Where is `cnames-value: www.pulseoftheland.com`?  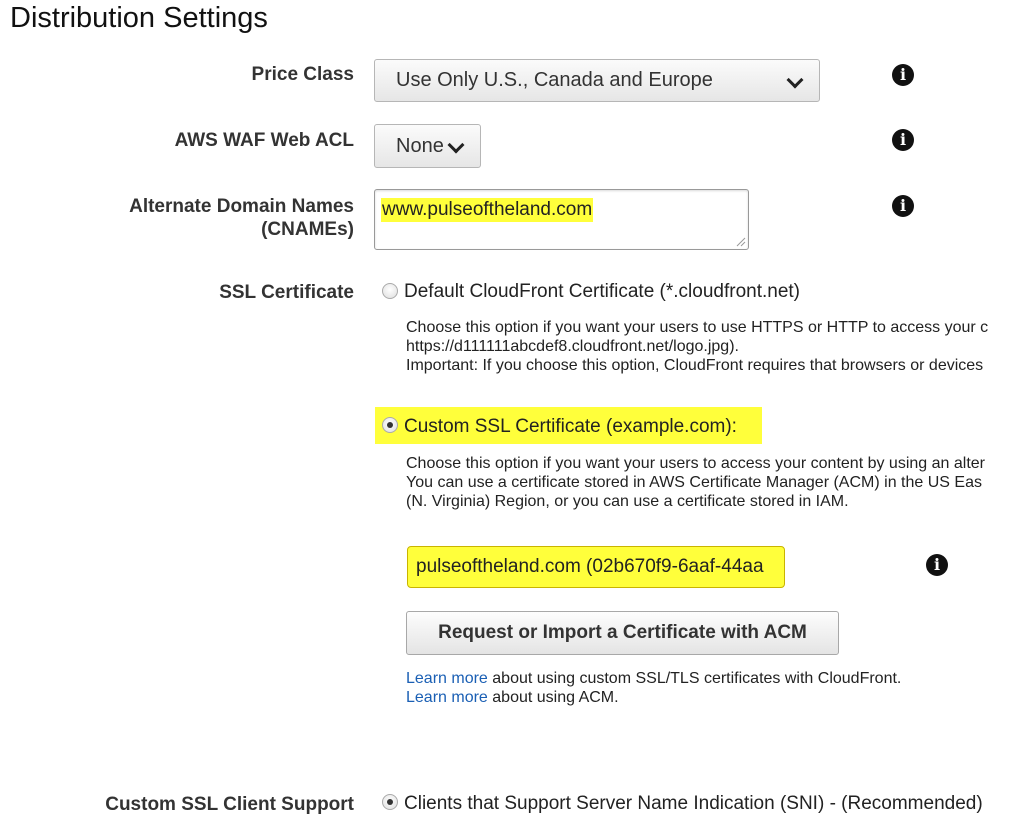
cnames-value: www.pulseoftheland.com is located at coordinates (487, 210).